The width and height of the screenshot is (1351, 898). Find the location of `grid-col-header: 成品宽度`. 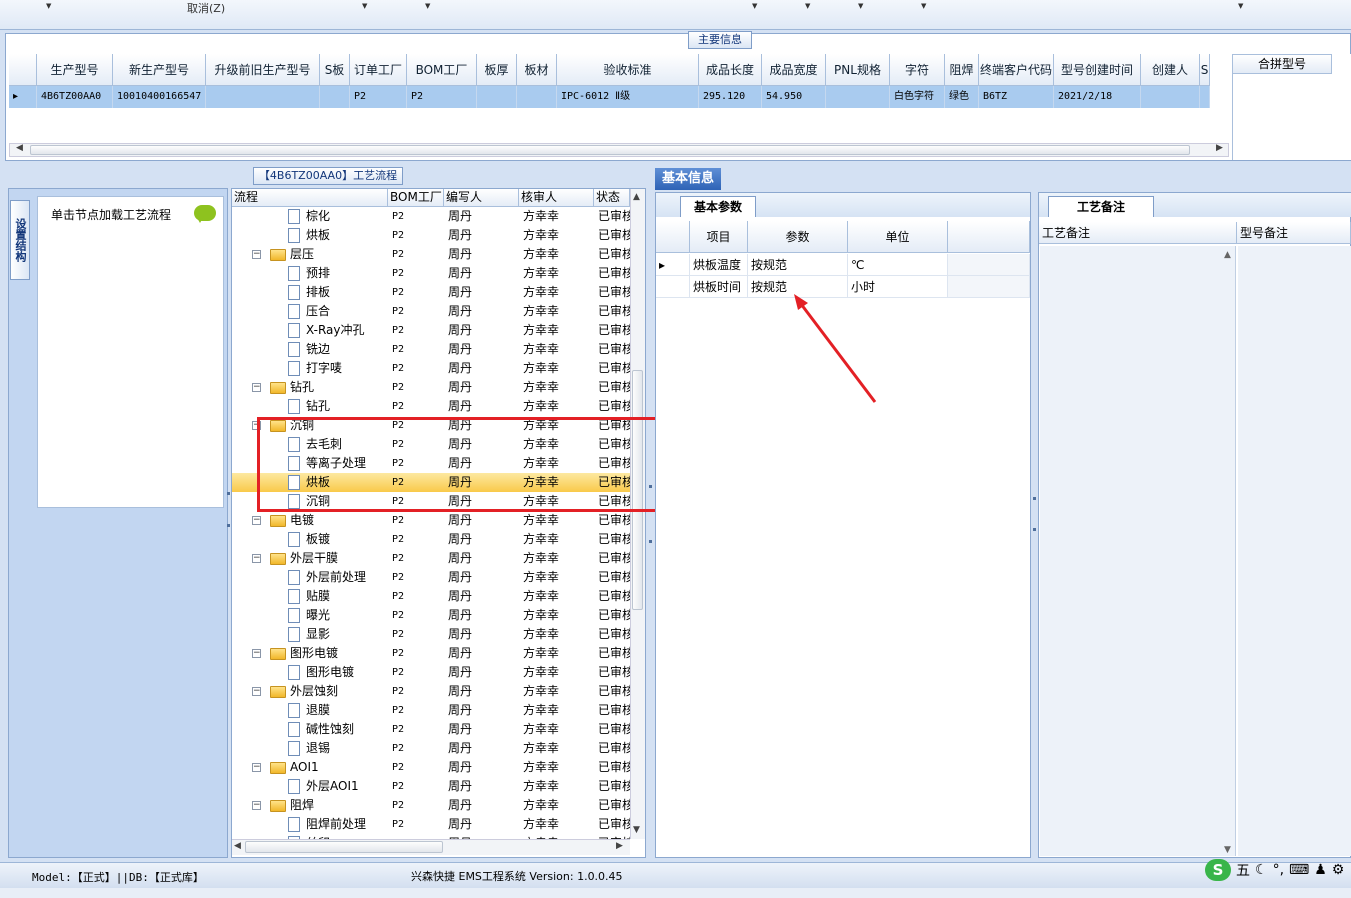

grid-col-header: 成品宽度 is located at coordinates (794, 70).